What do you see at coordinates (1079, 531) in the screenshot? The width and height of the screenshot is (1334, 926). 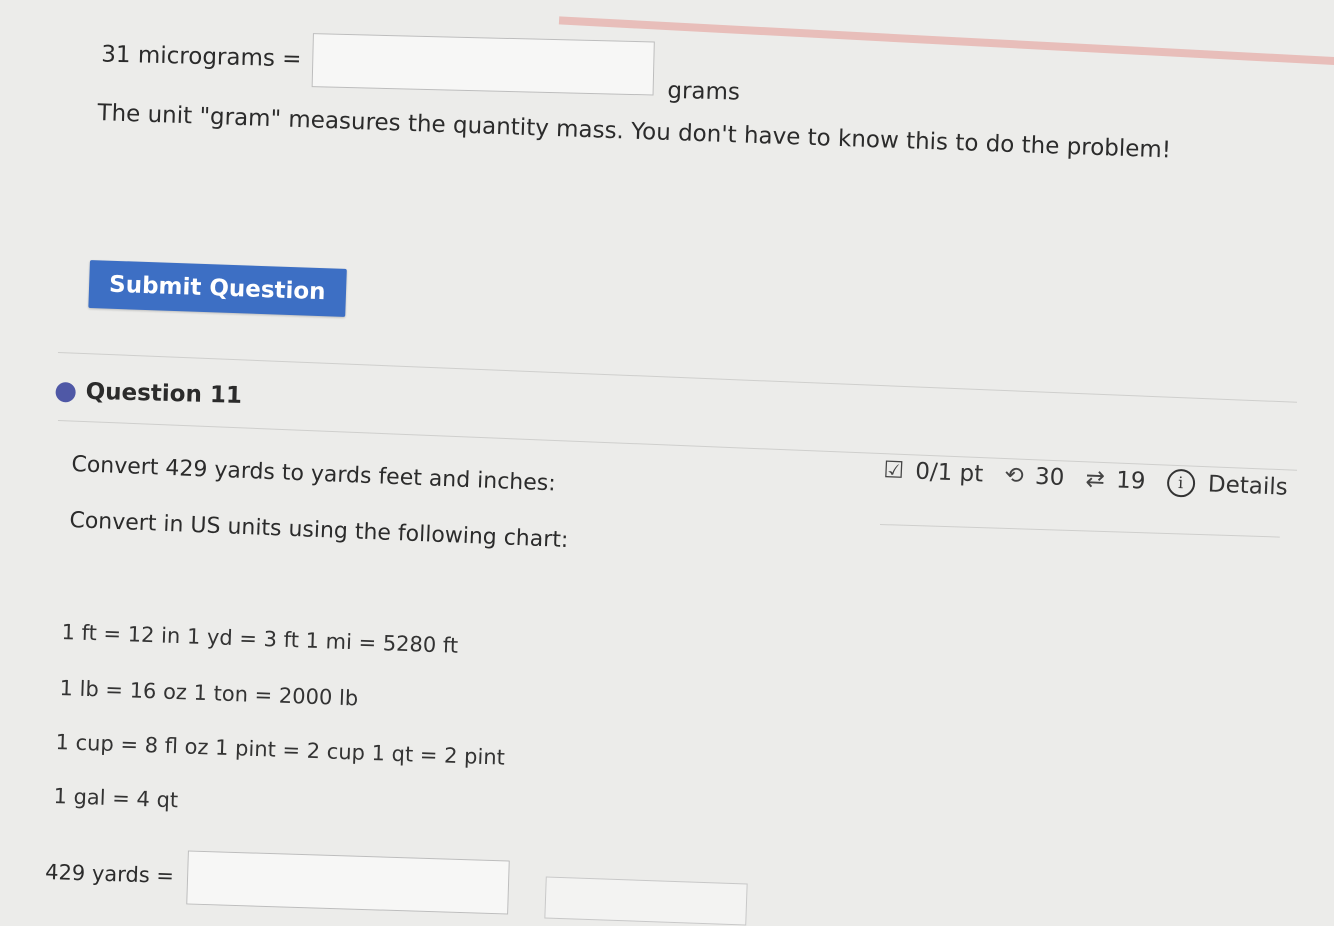 I see `meta-divider` at bounding box center [1079, 531].